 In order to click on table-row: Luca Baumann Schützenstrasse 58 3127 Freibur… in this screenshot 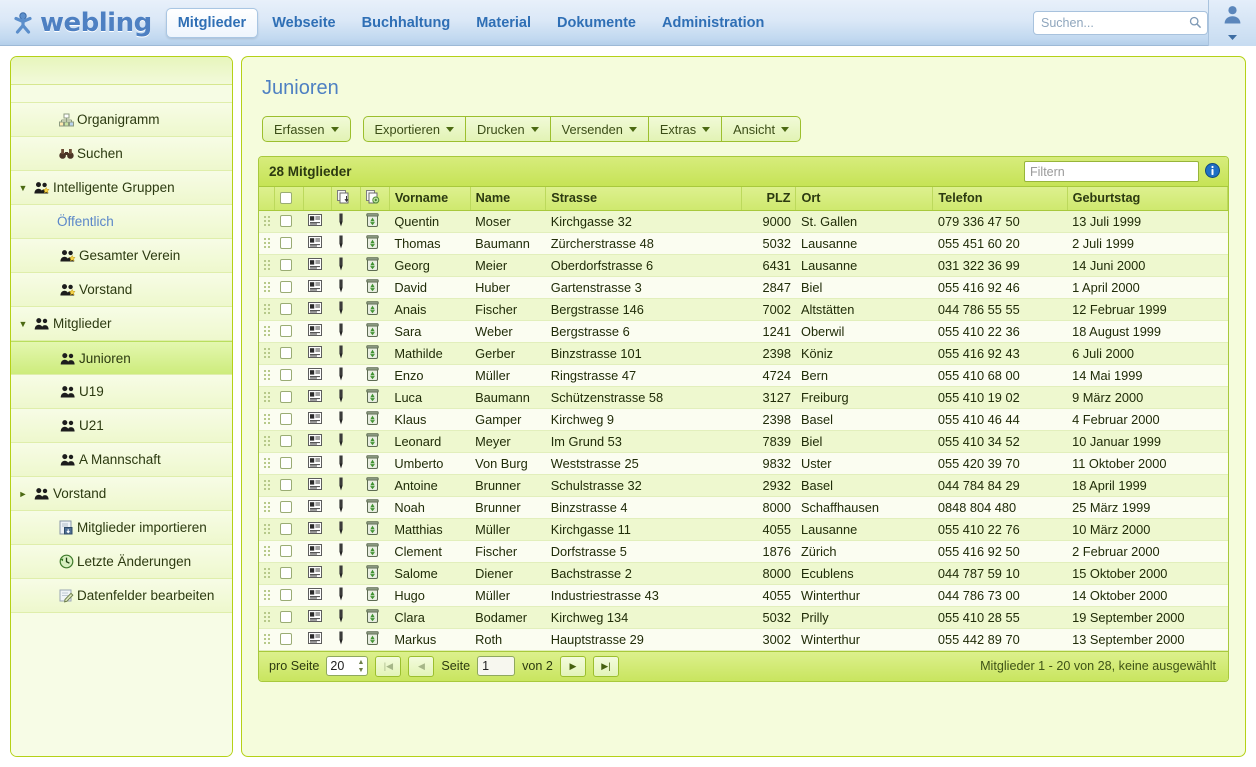, I will do `click(743, 397)`.